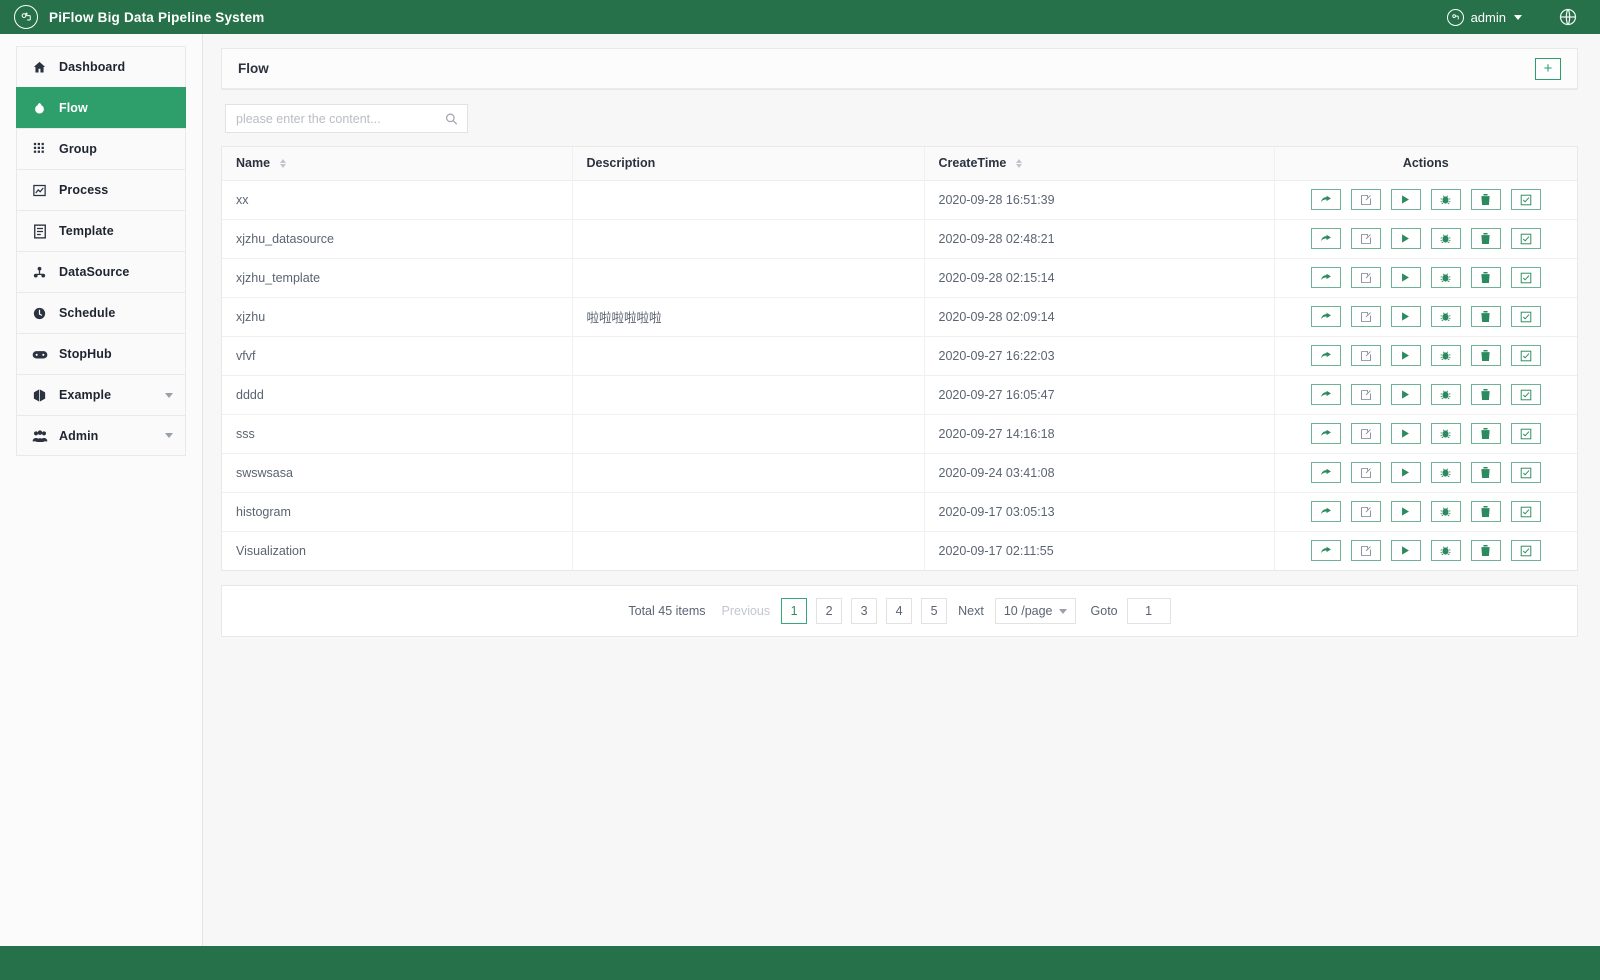 The image size is (1600, 980). Describe the element at coordinates (101, 66) in the screenshot. I see `sidebar-item-dashboard: Dashboard` at that location.